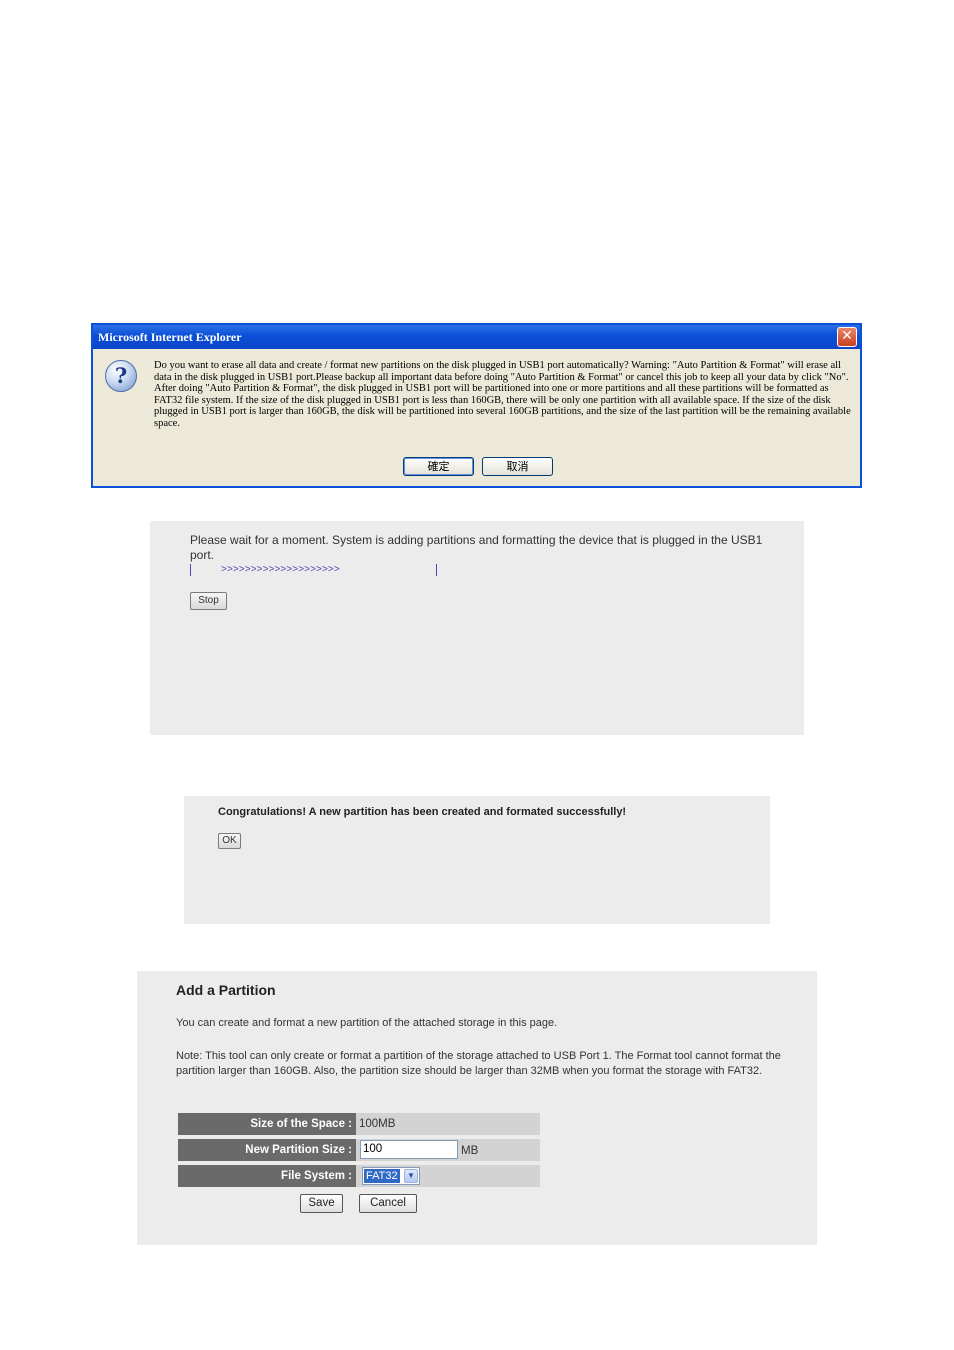 This screenshot has height=1350, width=954. What do you see at coordinates (208, 601) in the screenshot?
I see `stop-button: Stop` at bounding box center [208, 601].